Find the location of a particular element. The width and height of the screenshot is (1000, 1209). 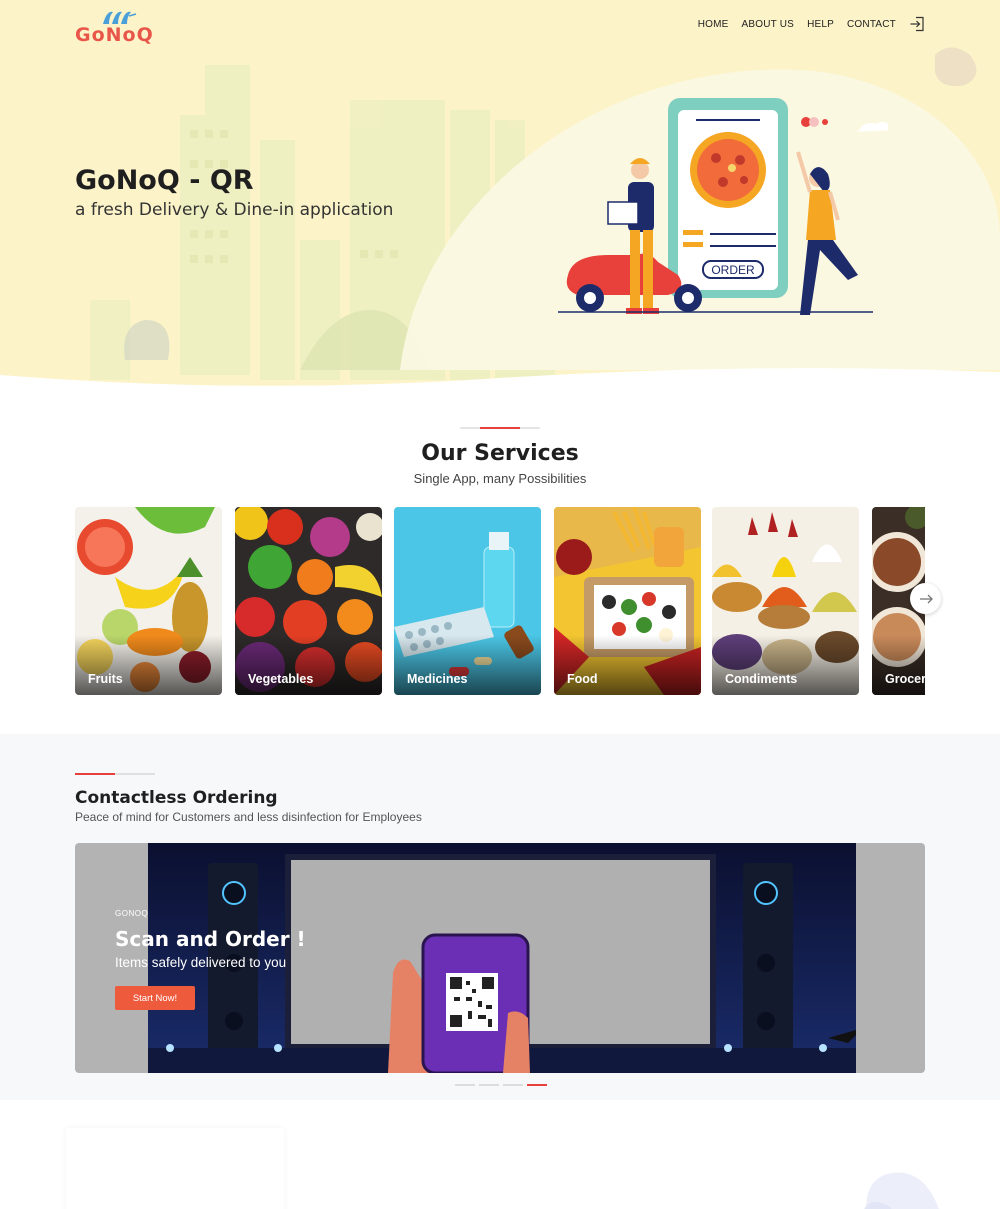

arrow-right-icon is located at coordinates (926, 598).